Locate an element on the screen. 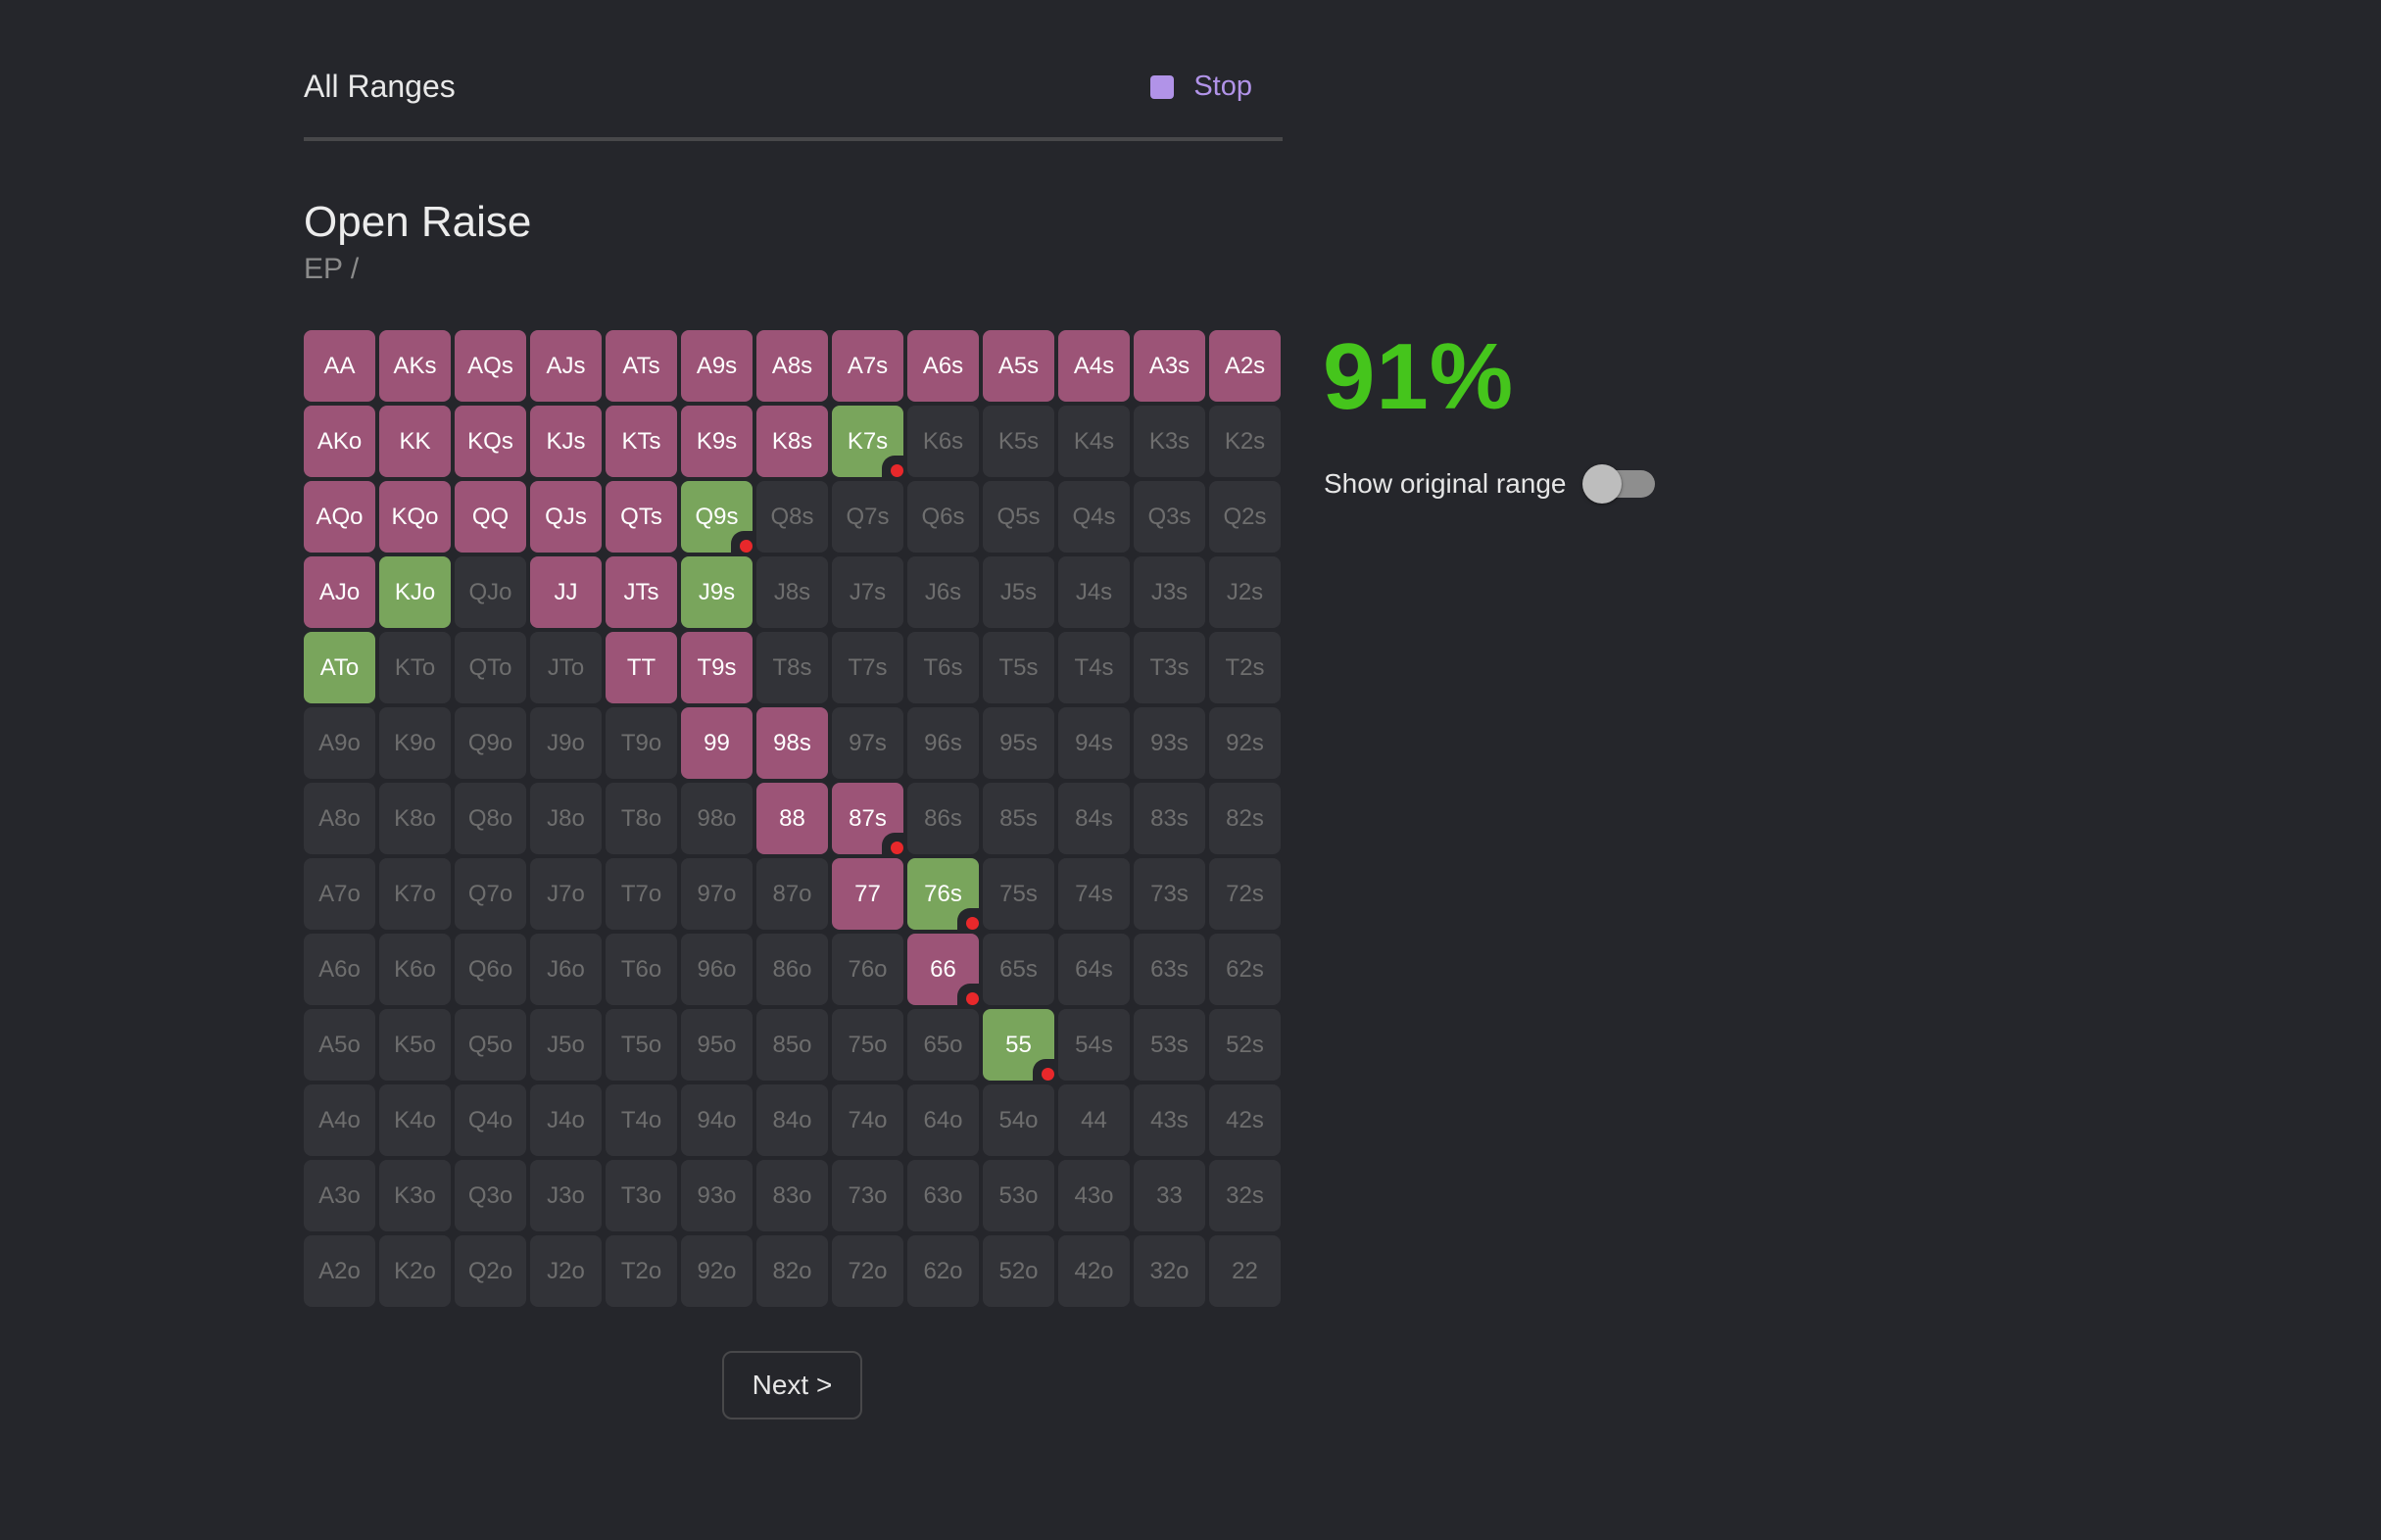 This screenshot has width=2381, height=1540. hand-cell-83s: 83s is located at coordinates (1169, 819).